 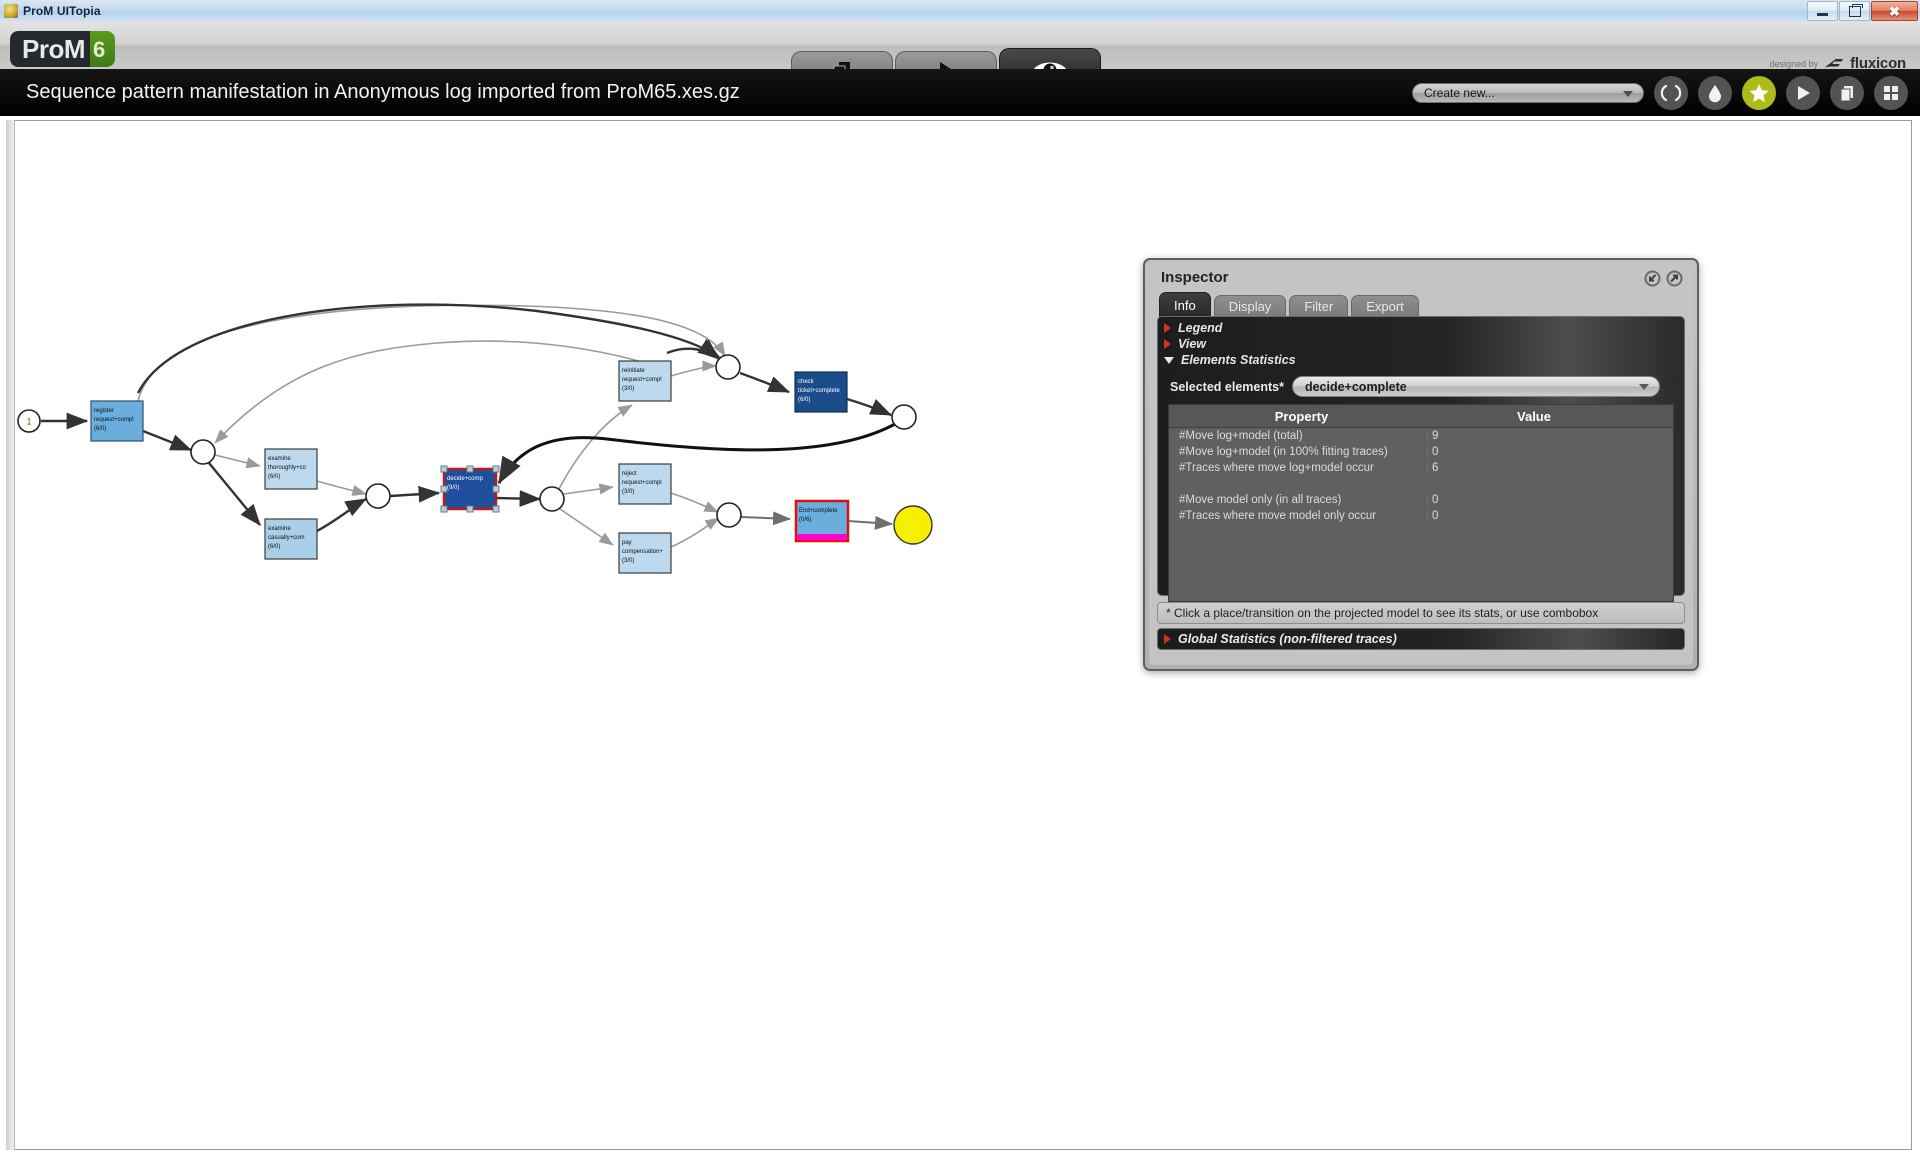 I want to click on resources-button, so click(x=1847, y=92).